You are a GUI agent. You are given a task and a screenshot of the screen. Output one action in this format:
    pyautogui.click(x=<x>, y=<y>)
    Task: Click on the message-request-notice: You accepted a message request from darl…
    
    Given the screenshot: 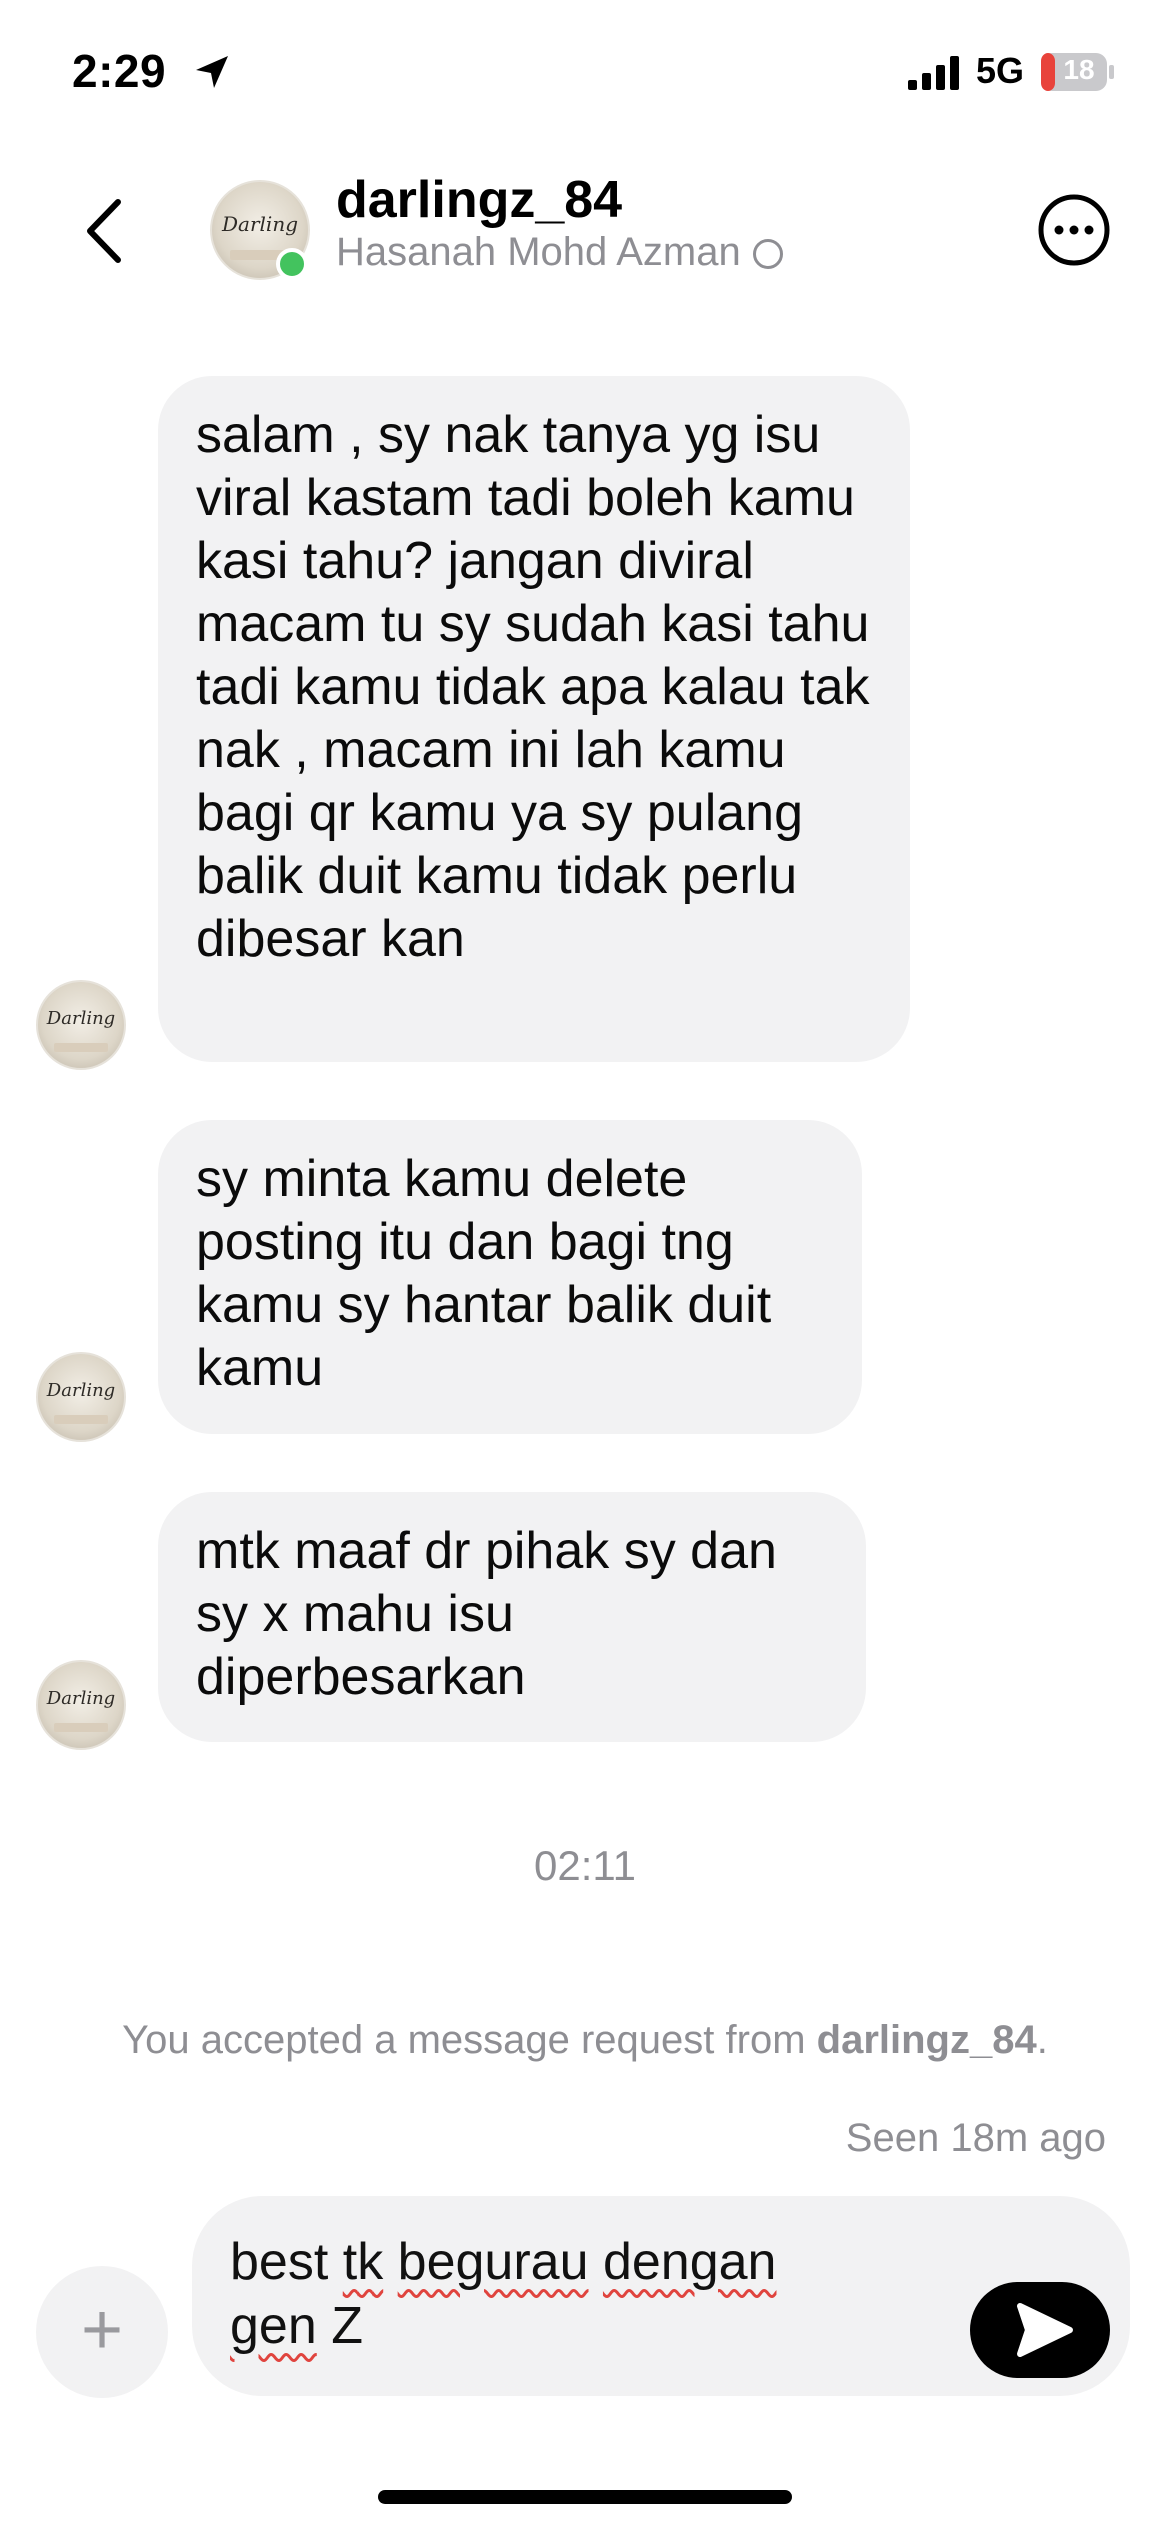 What is the action you would take?
    pyautogui.click(x=585, y=2040)
    